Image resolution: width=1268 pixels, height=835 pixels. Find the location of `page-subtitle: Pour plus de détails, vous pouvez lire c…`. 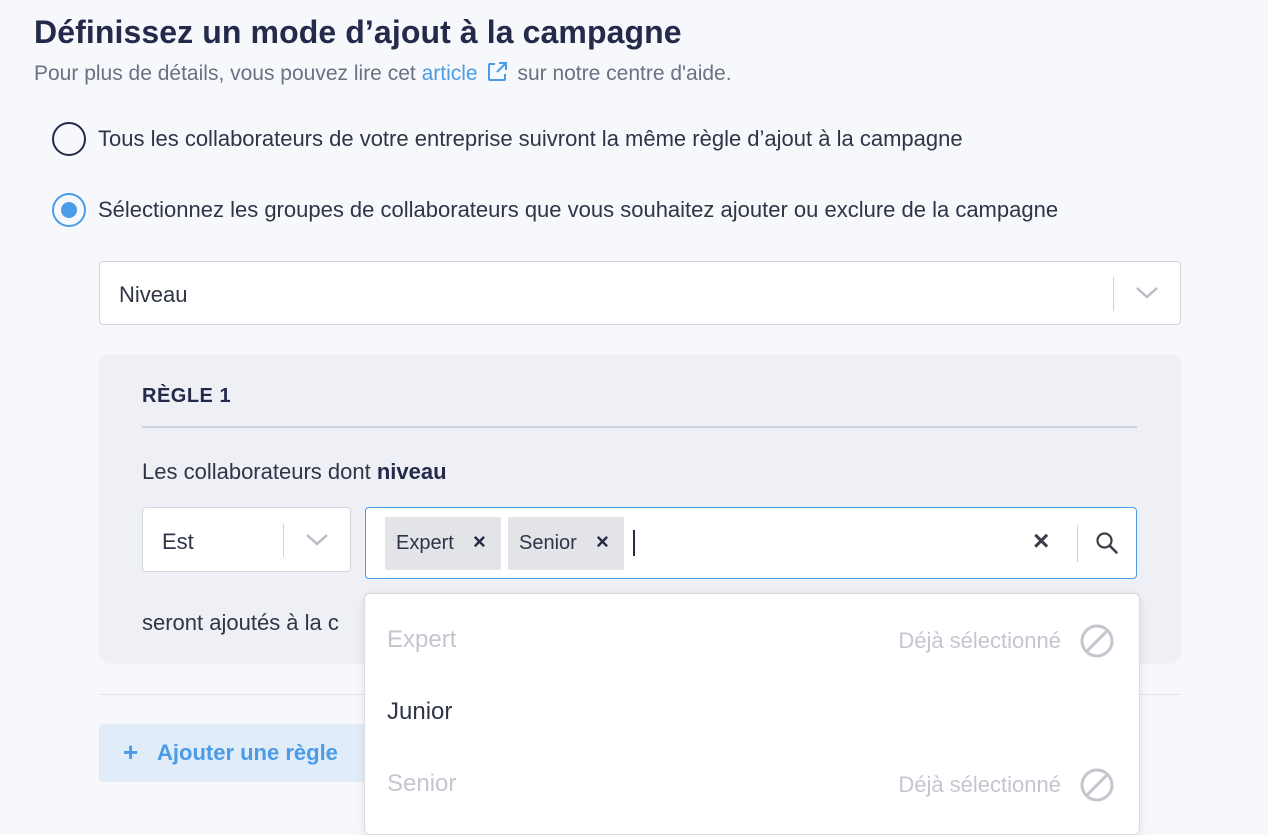

page-subtitle: Pour plus de détails, vous pouvez lire c… is located at coordinates (383, 75).